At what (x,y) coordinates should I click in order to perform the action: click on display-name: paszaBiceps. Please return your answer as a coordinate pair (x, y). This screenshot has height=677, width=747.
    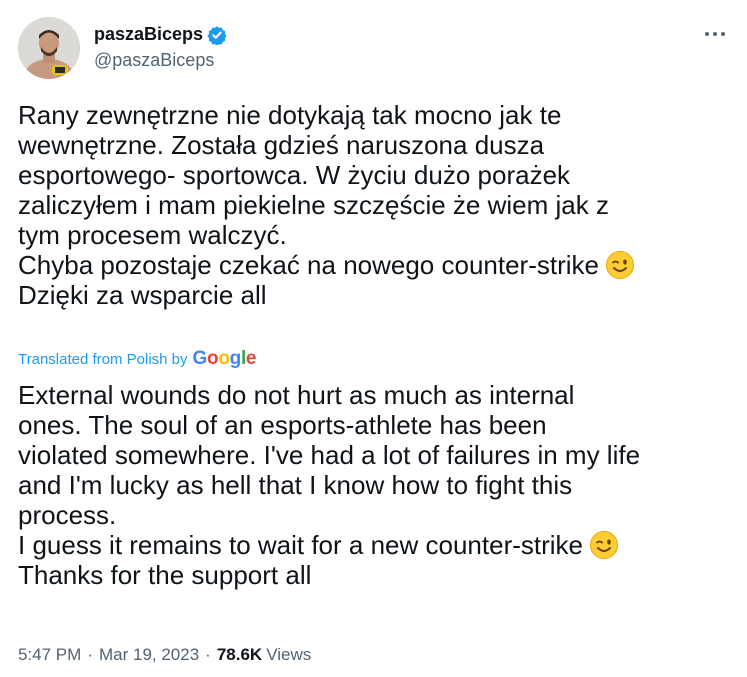
    Looking at the image, I should click on (148, 34).